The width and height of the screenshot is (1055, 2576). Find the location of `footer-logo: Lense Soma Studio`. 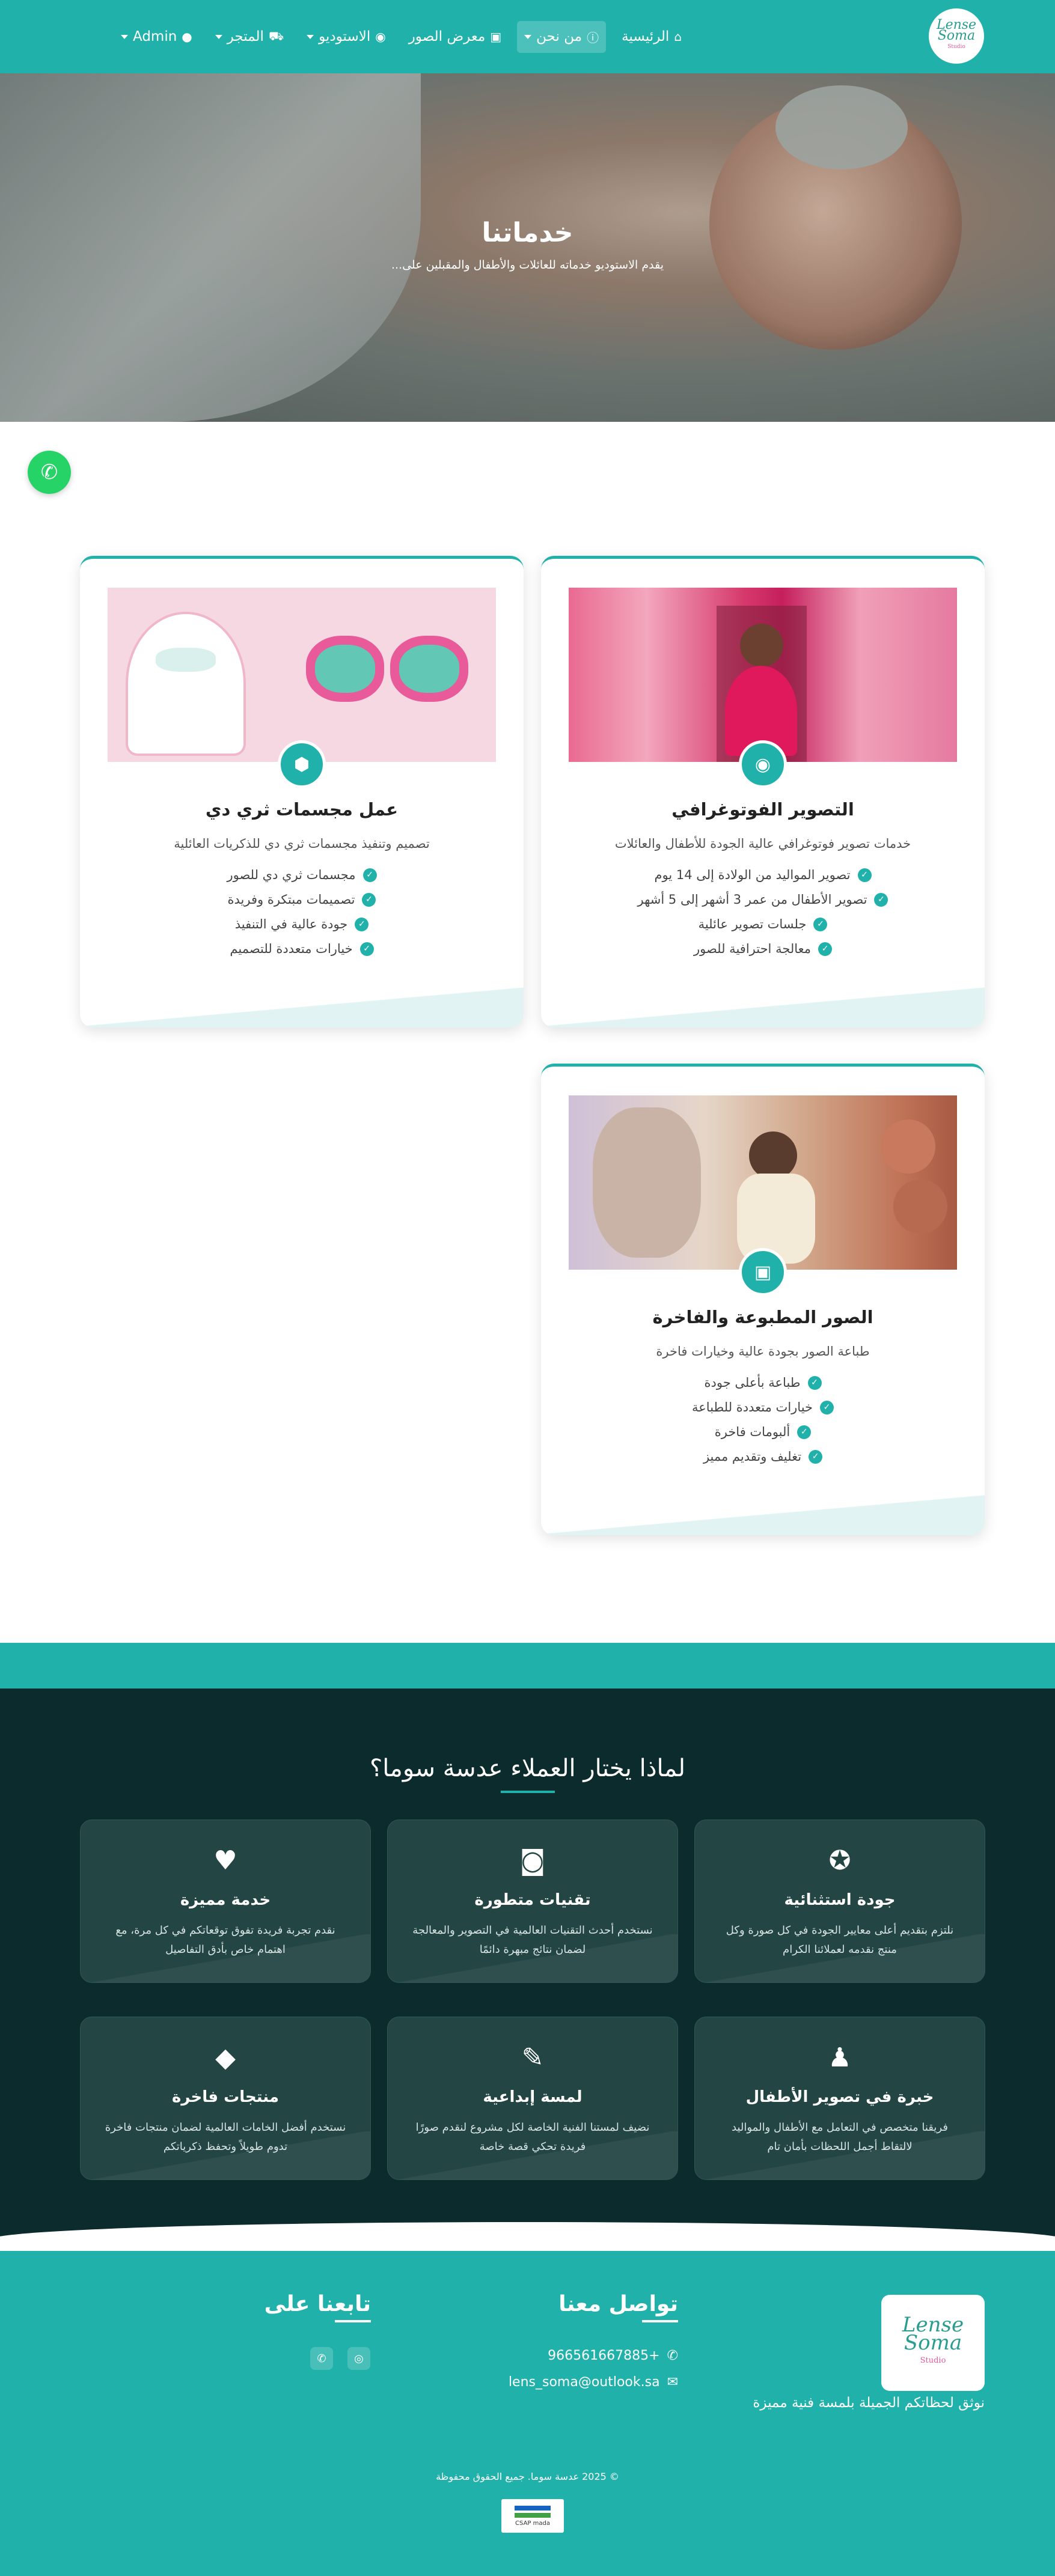

footer-logo: Lense Soma Studio is located at coordinates (933, 2343).